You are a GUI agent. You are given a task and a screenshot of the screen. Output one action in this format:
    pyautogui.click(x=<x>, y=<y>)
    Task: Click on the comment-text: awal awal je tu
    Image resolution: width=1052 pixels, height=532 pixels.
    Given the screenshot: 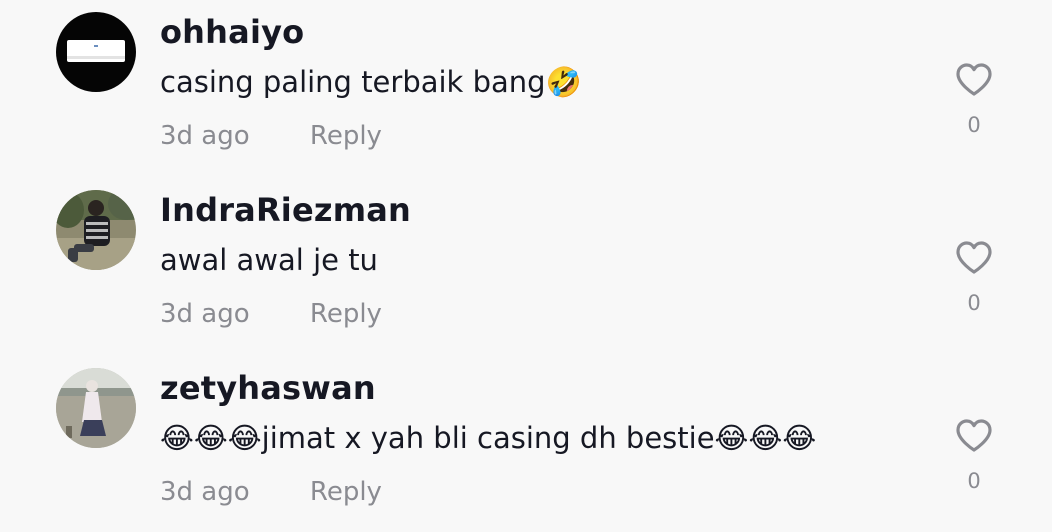 What is the action you would take?
    pyautogui.click(x=269, y=260)
    